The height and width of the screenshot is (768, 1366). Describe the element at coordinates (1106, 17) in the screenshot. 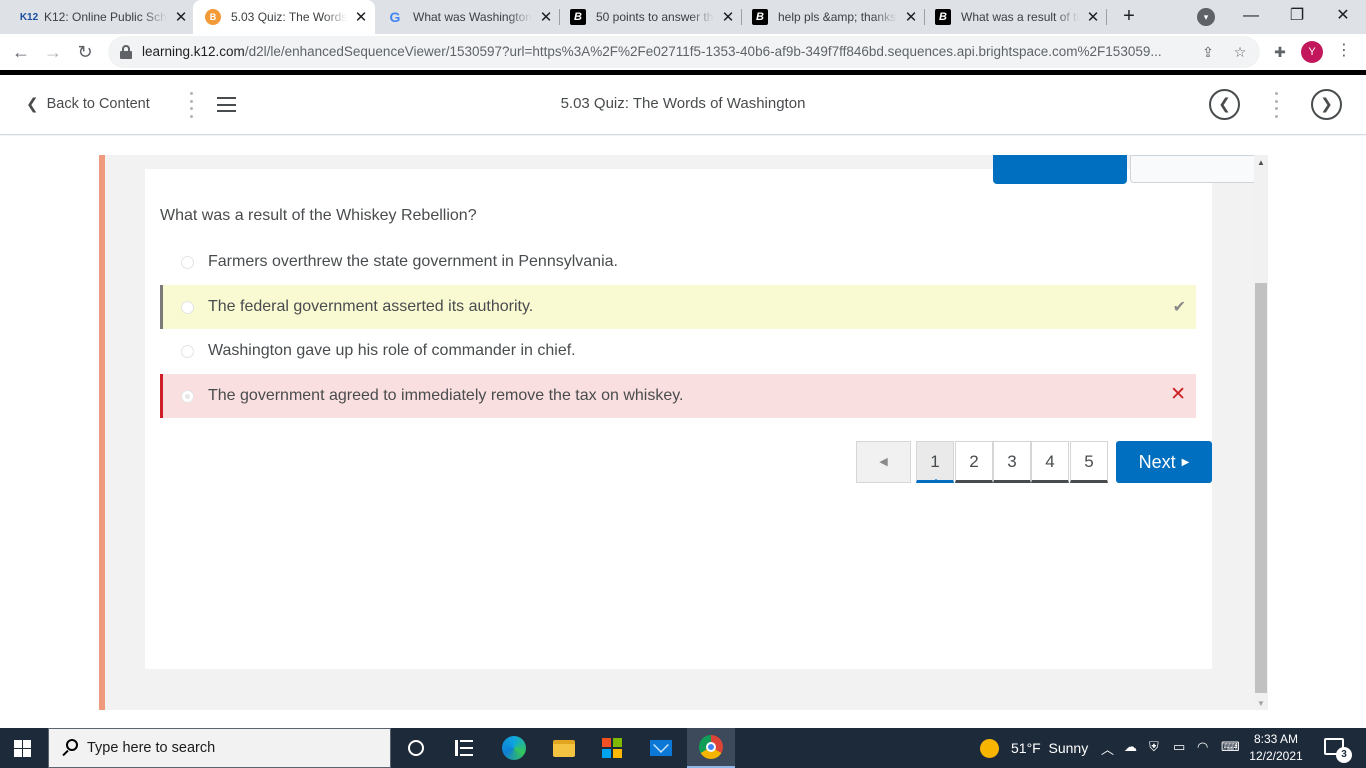

I see `tab-separator` at that location.